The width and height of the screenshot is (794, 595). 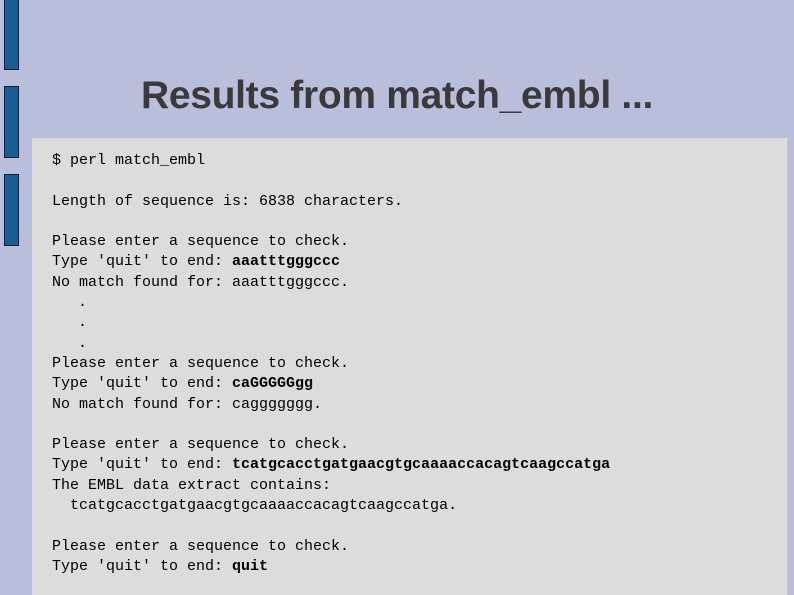 I want to click on terminal-line-text: Length of sequence is: 6838 characters., so click(x=228, y=201).